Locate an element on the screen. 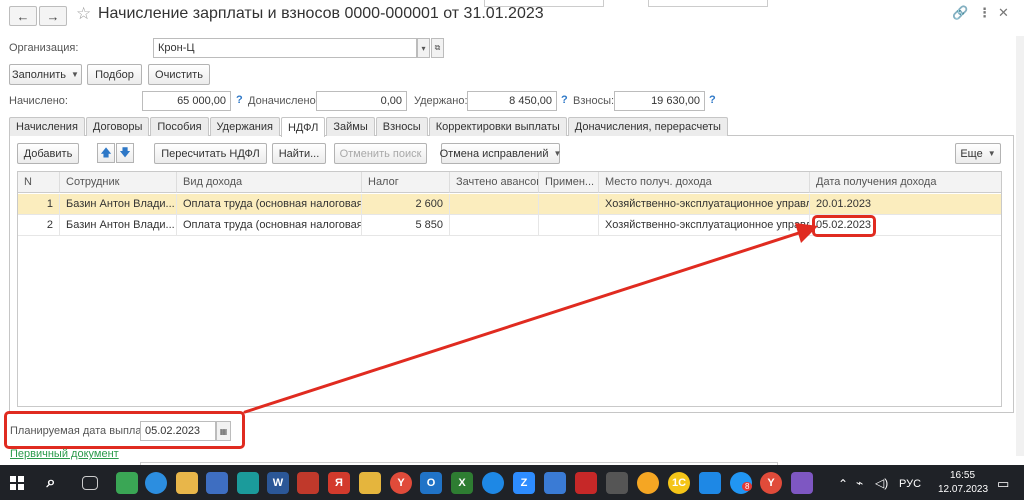 Image resolution: width=1024 pixels, height=500 pixels. windows-start-icon is located at coordinates (17, 483).